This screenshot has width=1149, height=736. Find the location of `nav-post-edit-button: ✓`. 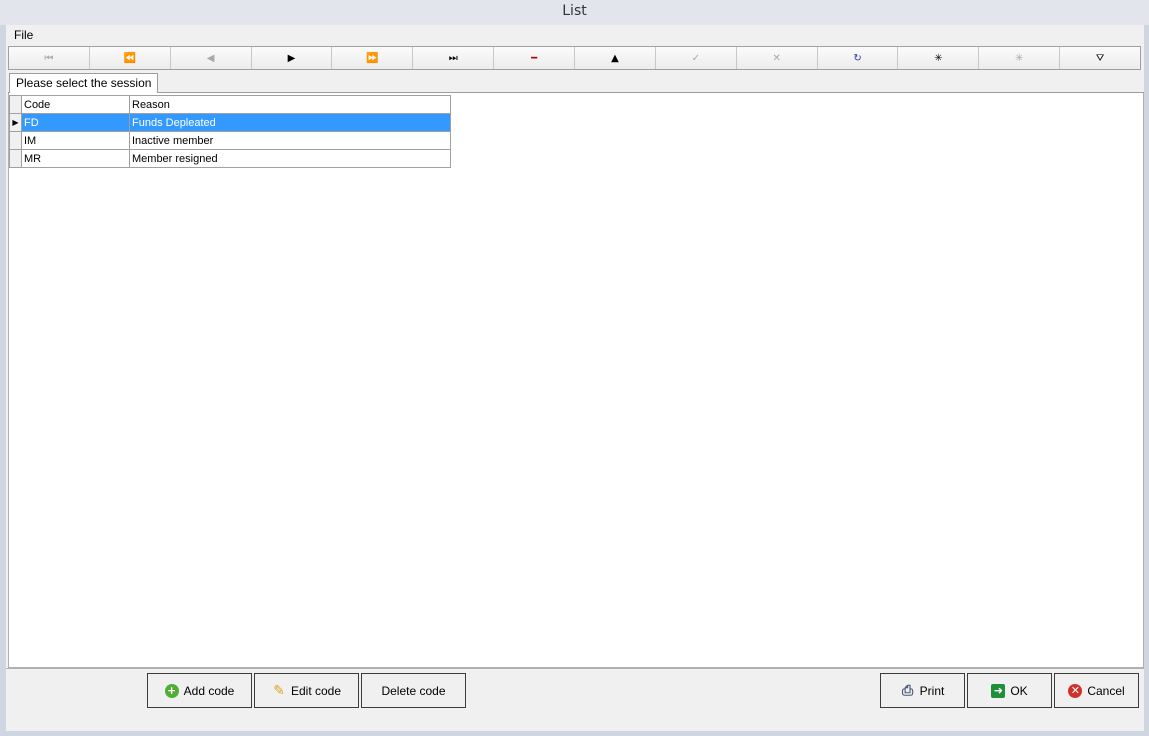

nav-post-edit-button: ✓ is located at coordinates (696, 58).